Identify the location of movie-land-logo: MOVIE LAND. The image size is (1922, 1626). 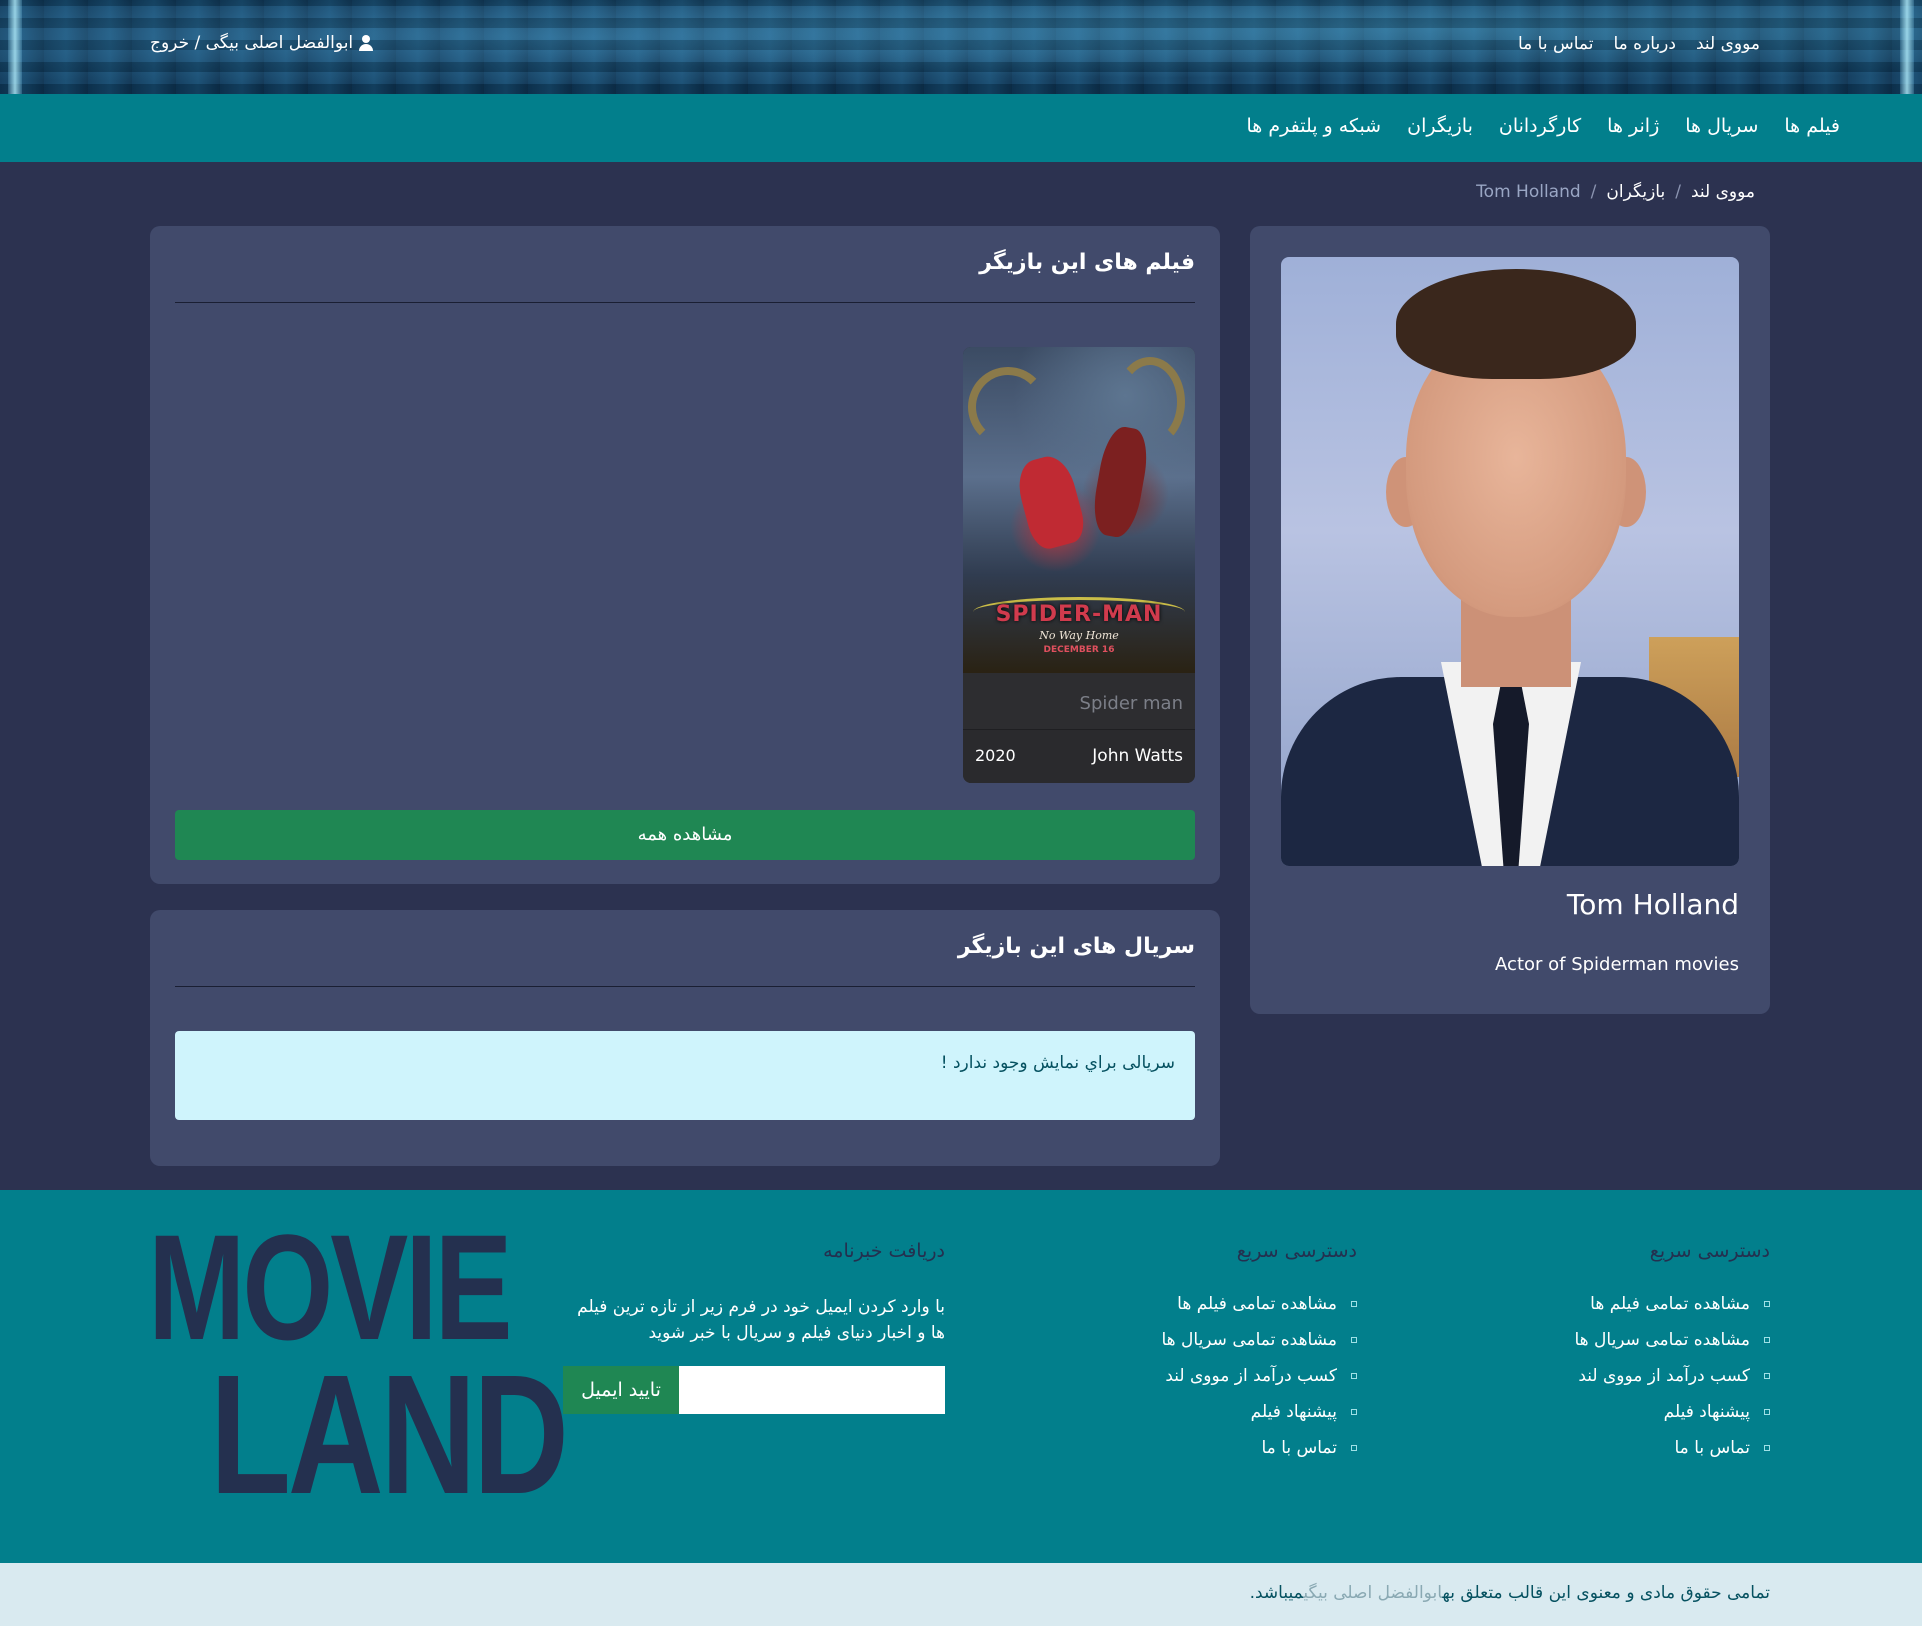
(358, 1367).